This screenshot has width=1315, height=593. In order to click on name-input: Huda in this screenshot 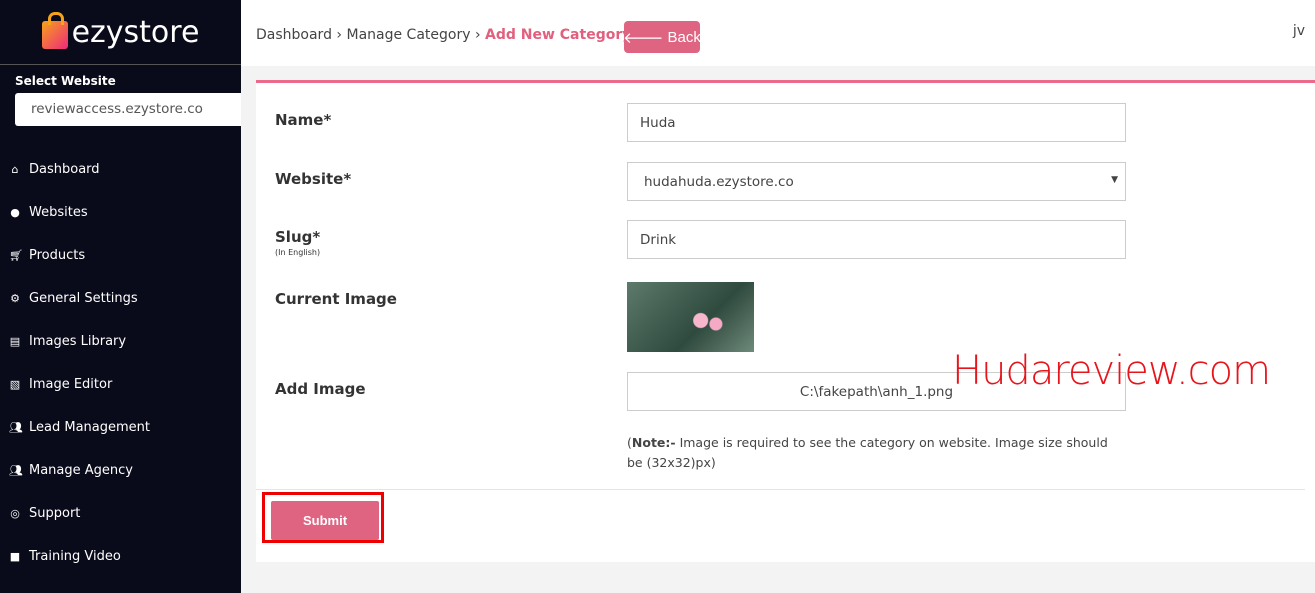, I will do `click(876, 122)`.